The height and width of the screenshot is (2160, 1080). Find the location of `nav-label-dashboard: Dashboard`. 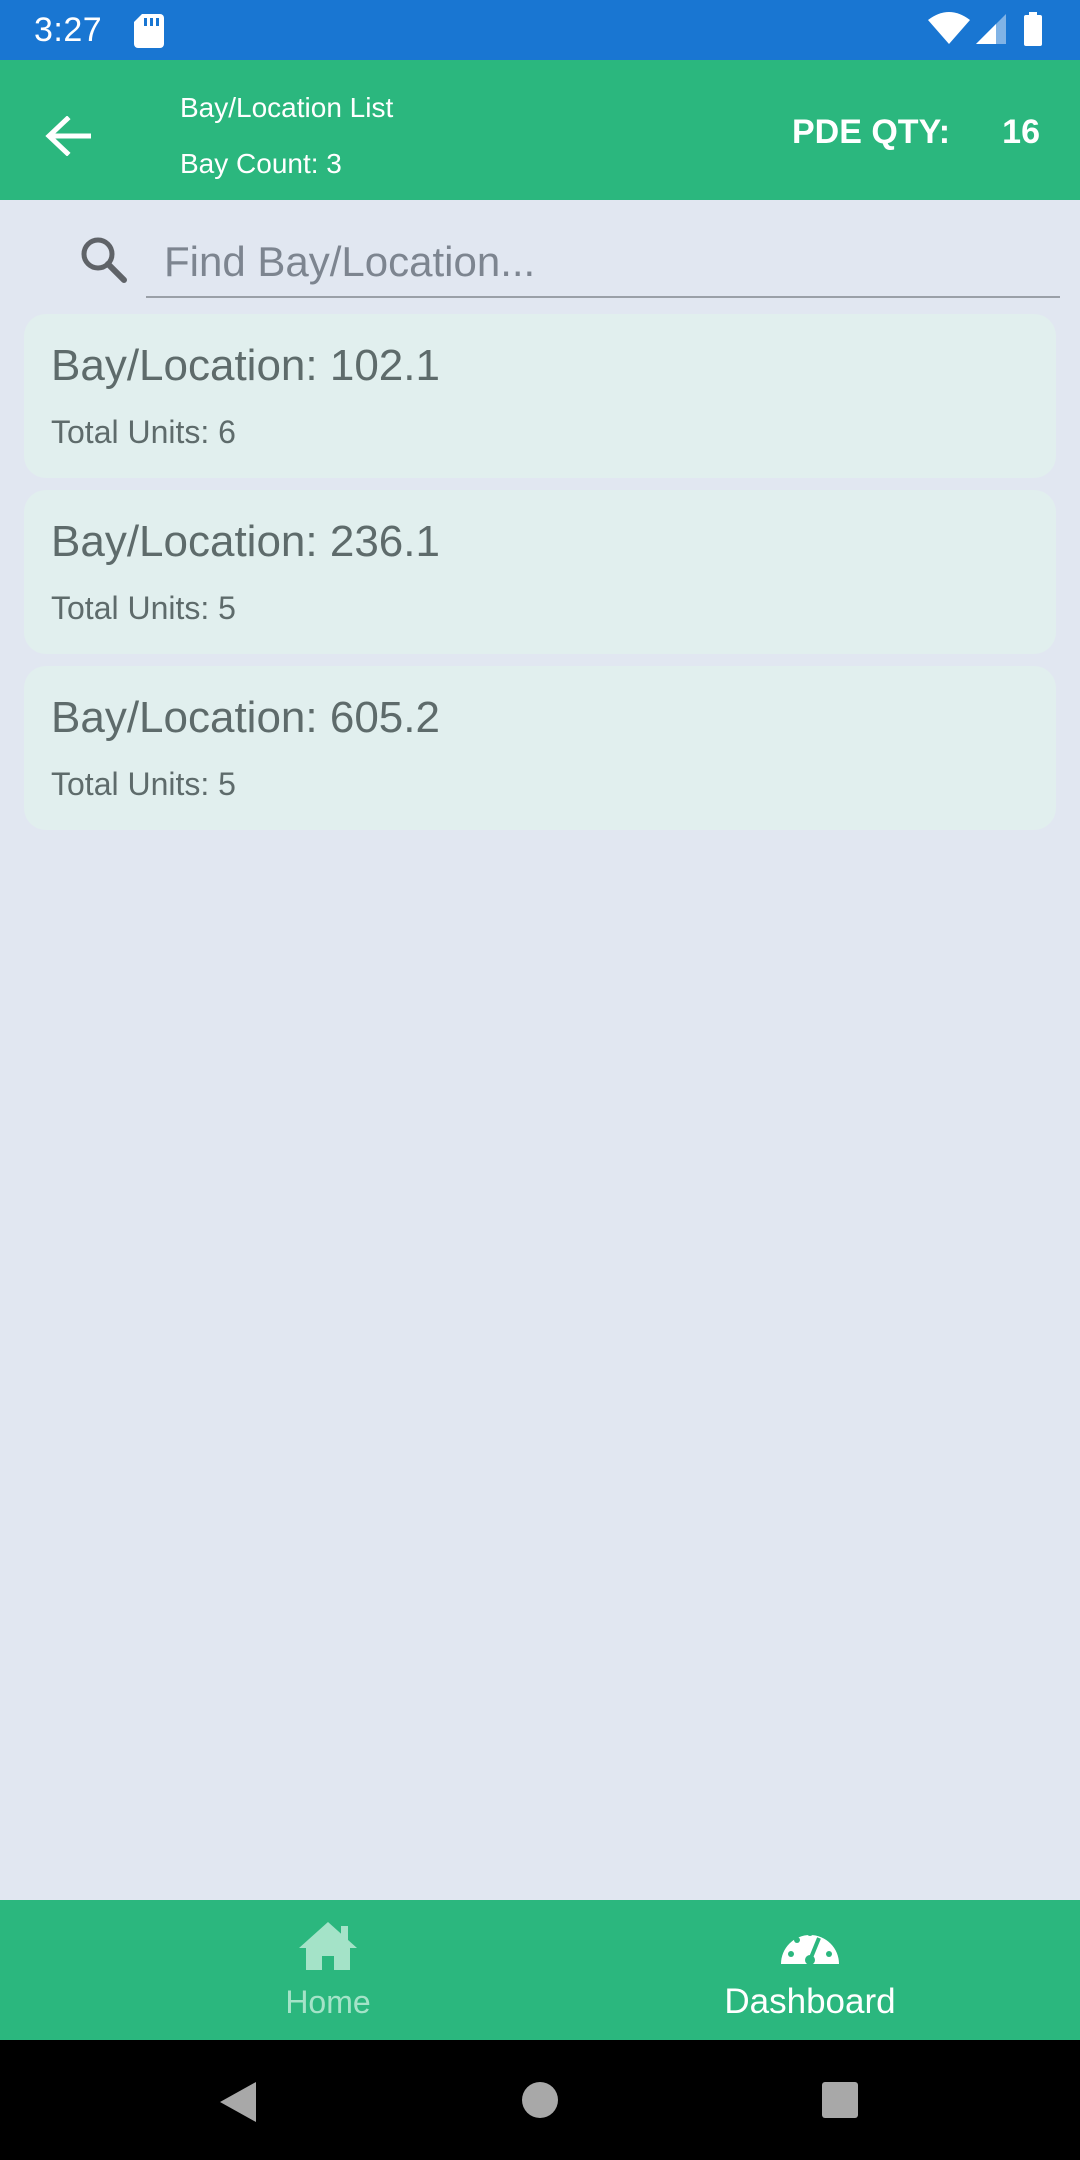

nav-label-dashboard: Dashboard is located at coordinates (810, 2001).